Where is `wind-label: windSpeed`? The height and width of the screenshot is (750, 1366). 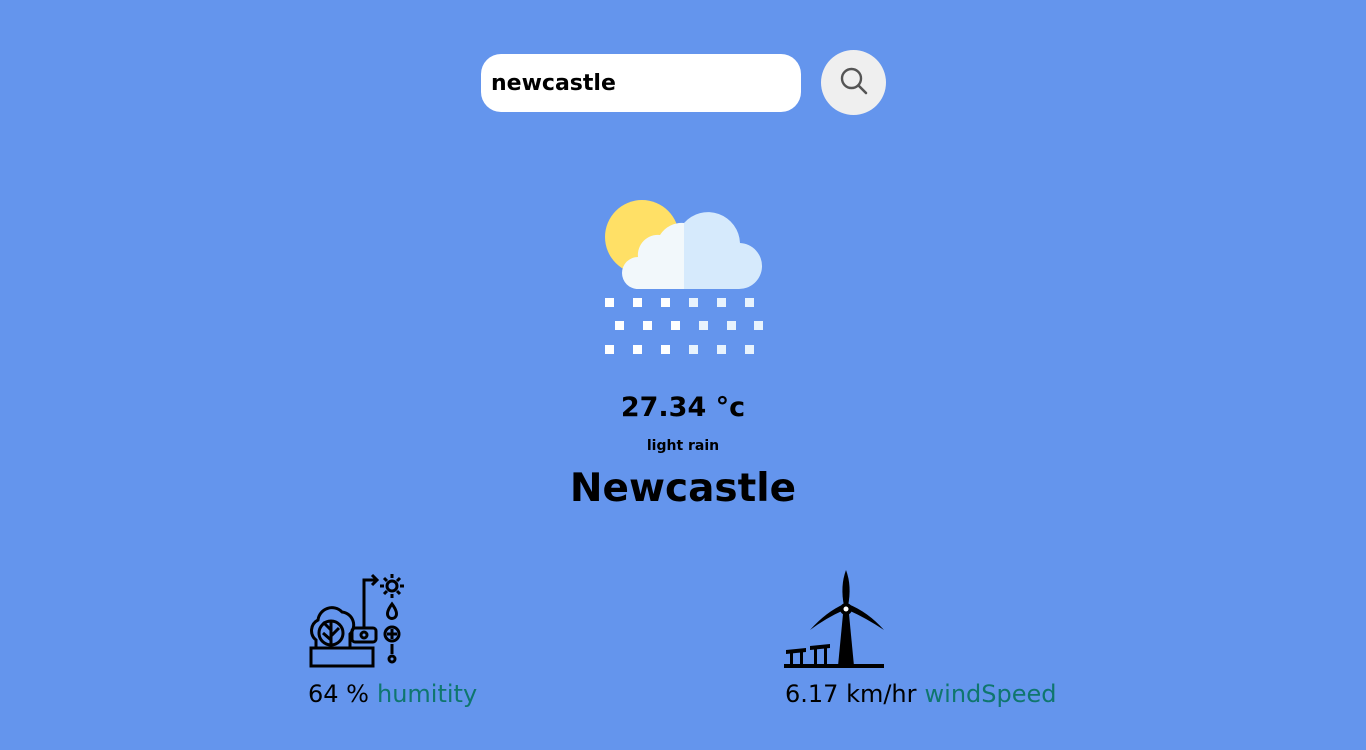 wind-label: windSpeed is located at coordinates (990, 694).